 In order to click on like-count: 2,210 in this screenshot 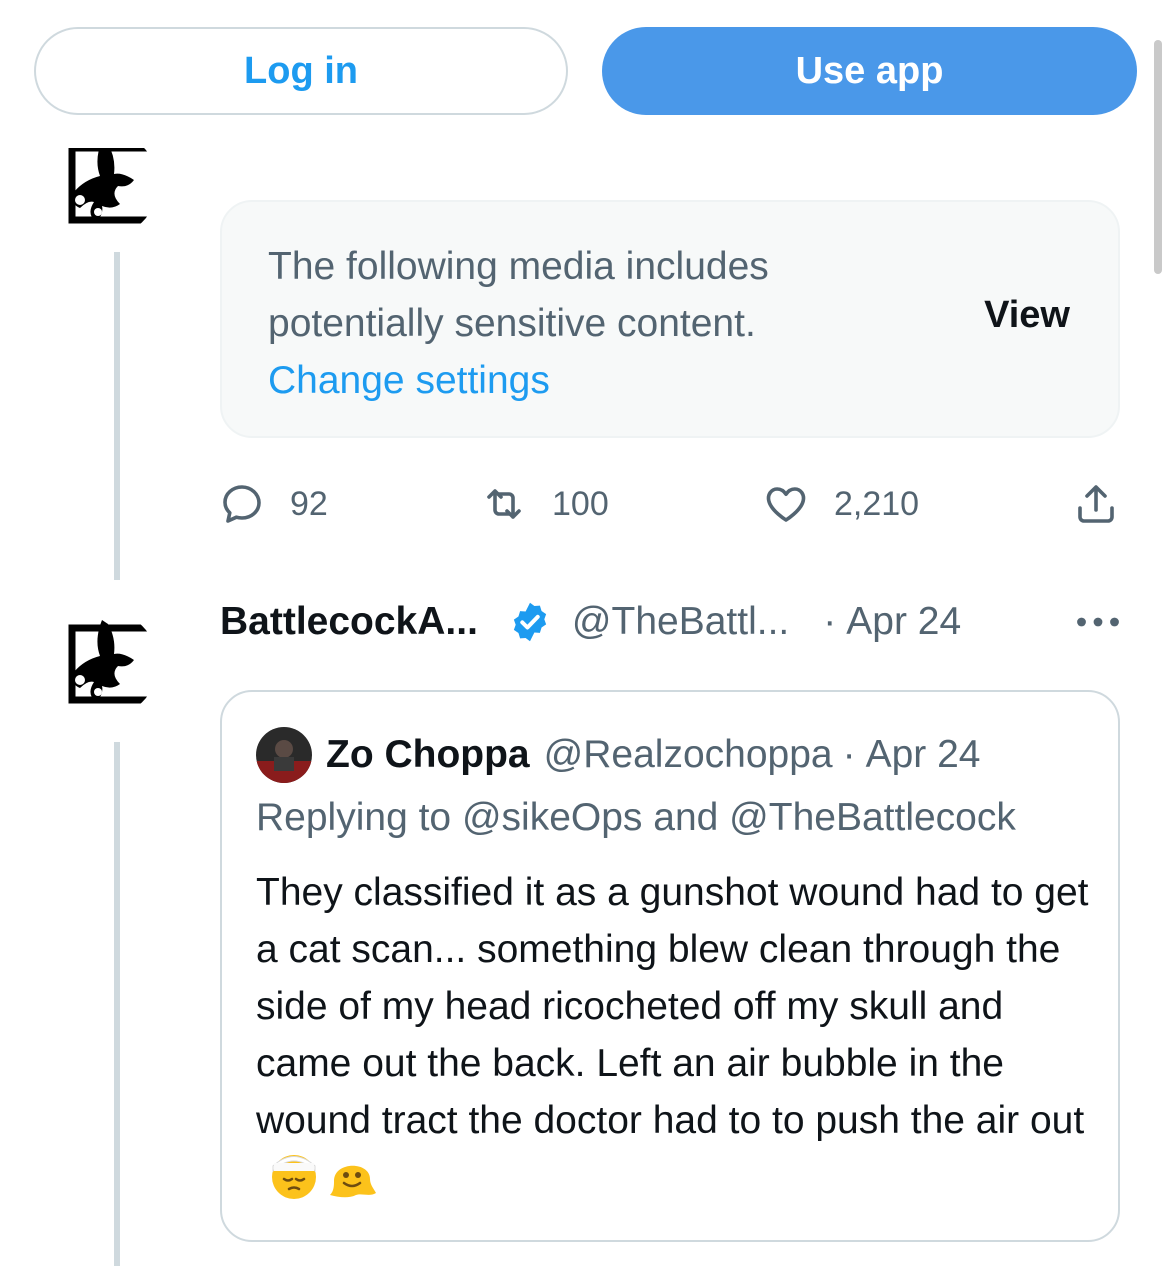, I will do `click(877, 503)`.